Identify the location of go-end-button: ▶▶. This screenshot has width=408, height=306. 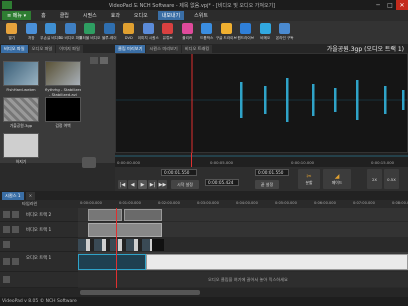
(162, 184).